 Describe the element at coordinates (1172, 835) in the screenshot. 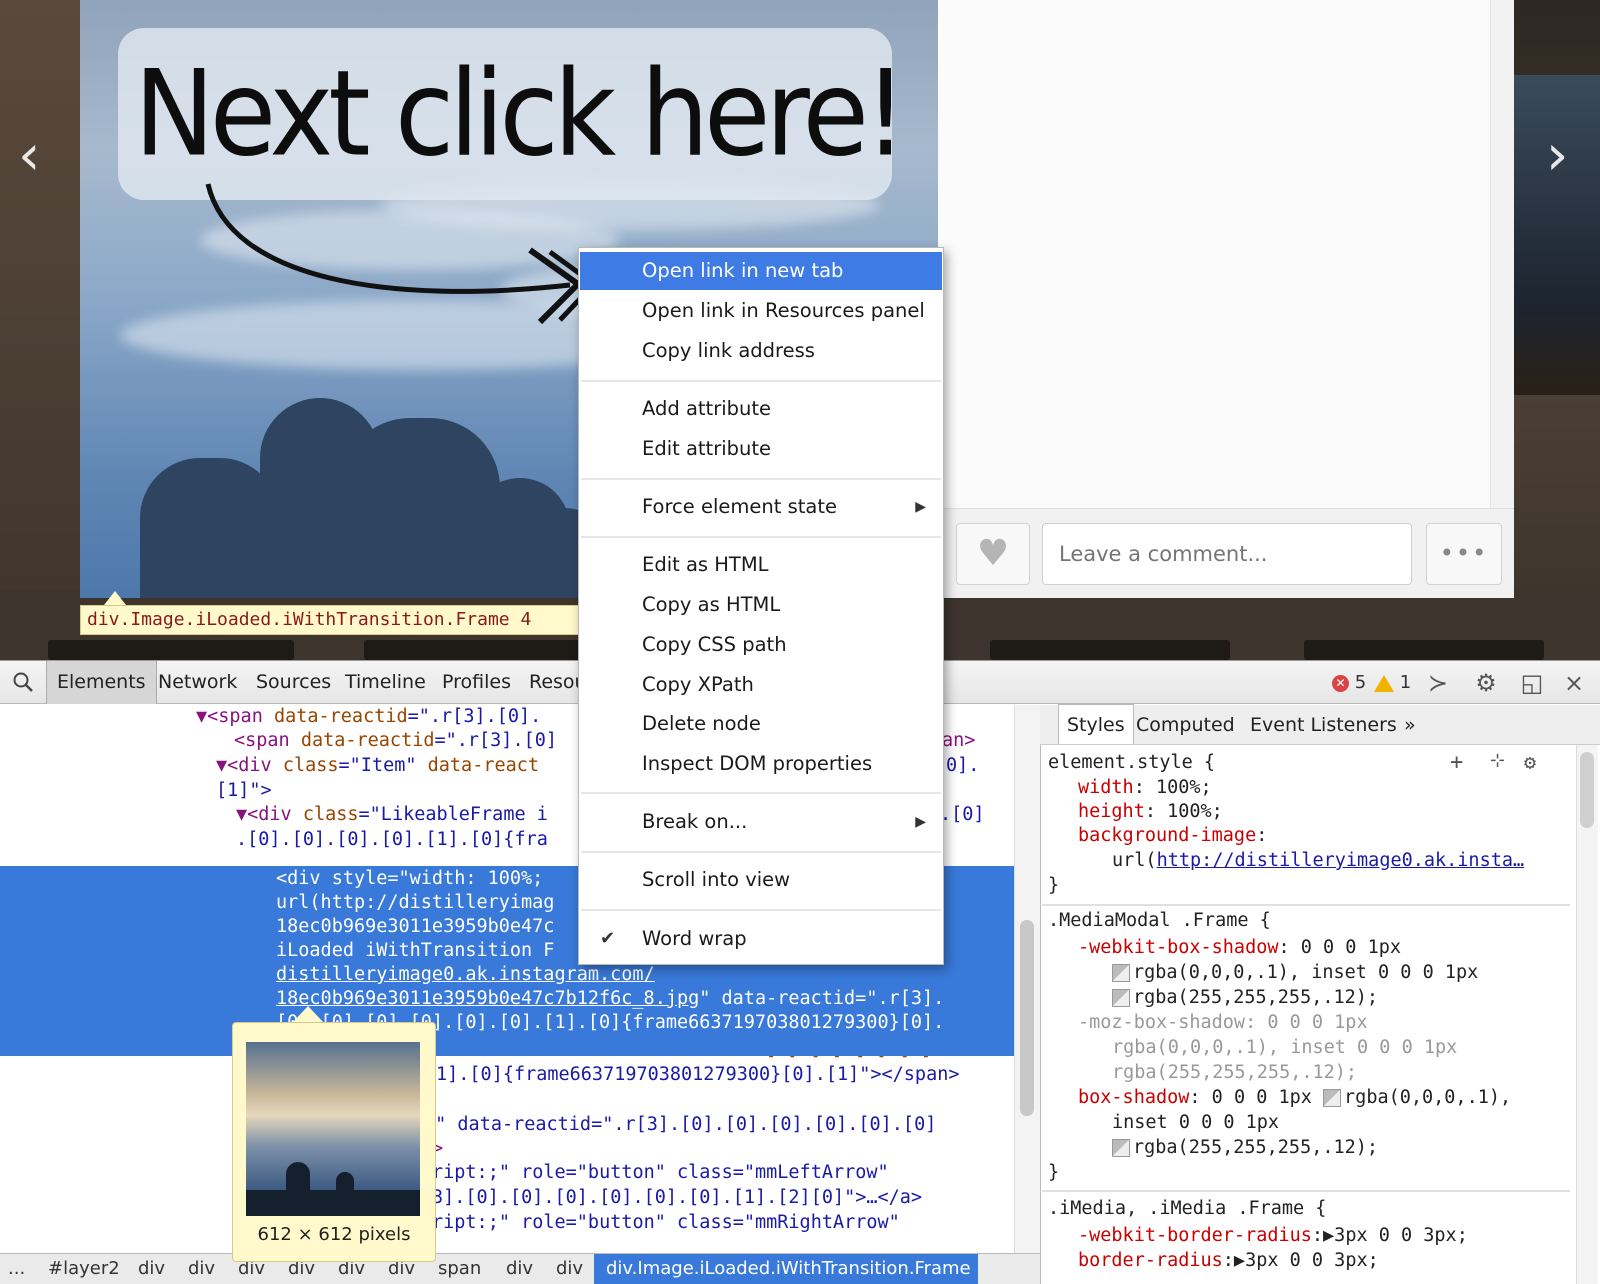

I see `style-property: background-image:` at that location.